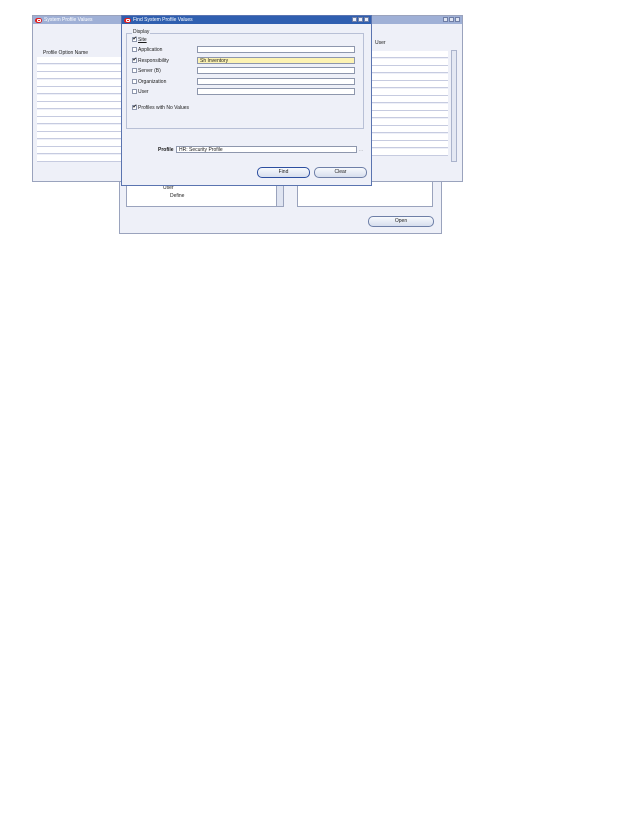  Describe the element at coordinates (166, 150) in the screenshot. I see `profile-label: Profile` at that location.